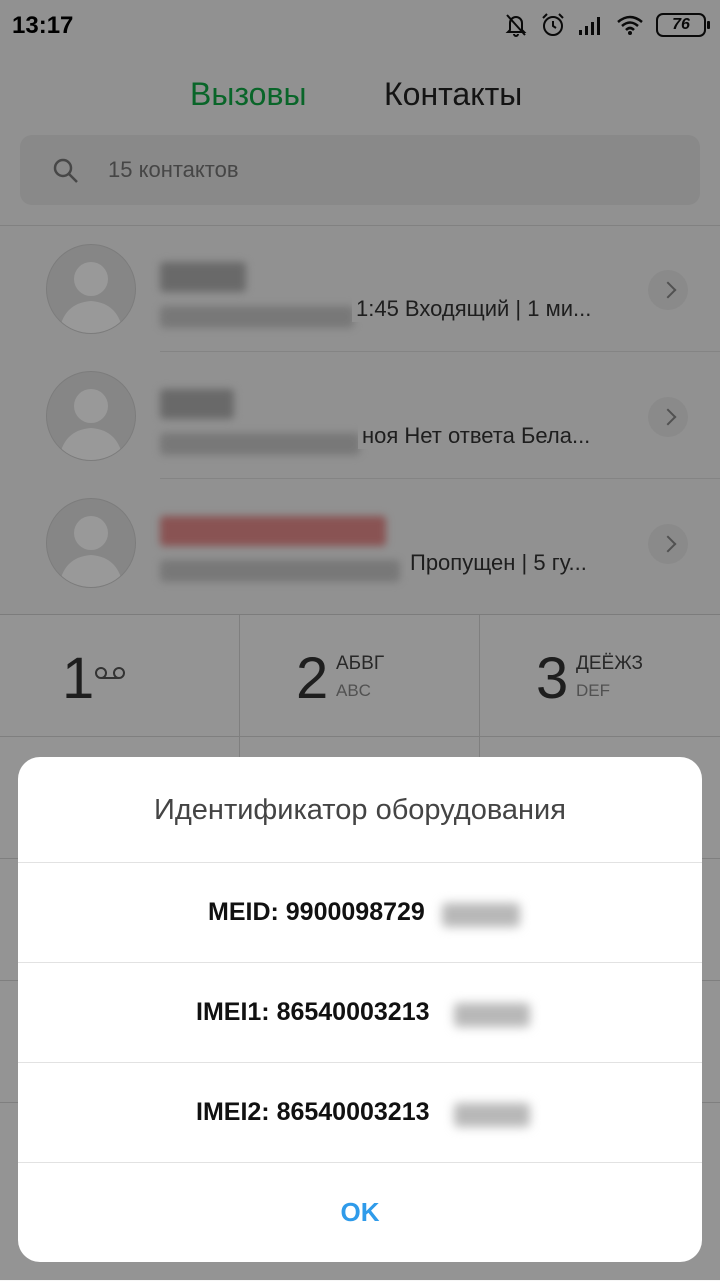 The image size is (720, 1281). I want to click on meid-value: MEID: 9900098729, so click(316, 912).